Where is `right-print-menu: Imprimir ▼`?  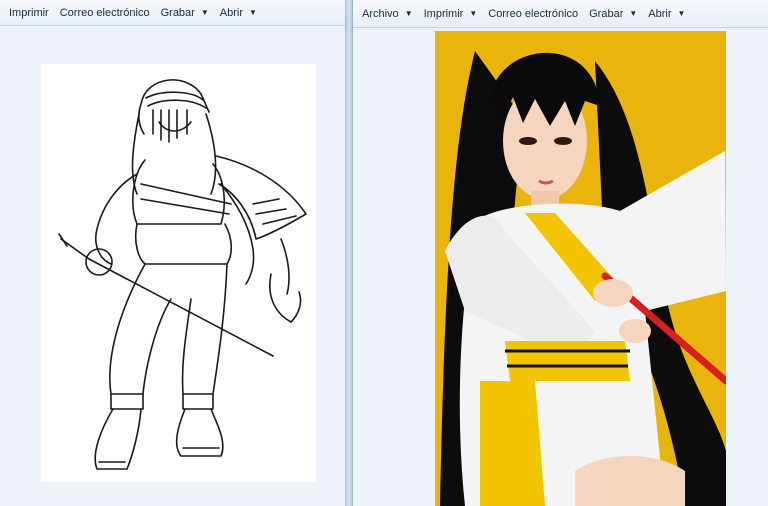 right-print-menu: Imprimir ▼ is located at coordinates (451, 14).